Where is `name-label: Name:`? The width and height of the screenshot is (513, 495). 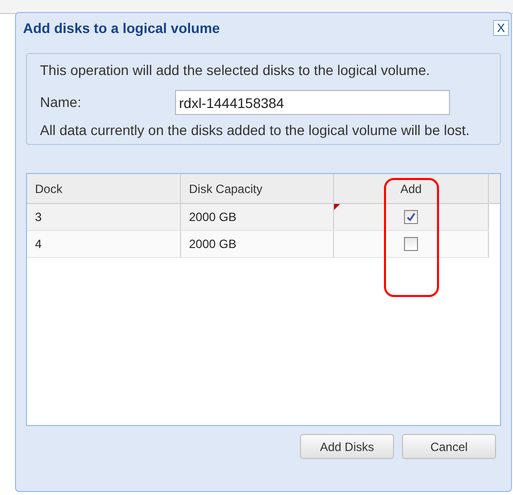 name-label: Name: is located at coordinates (61, 102).